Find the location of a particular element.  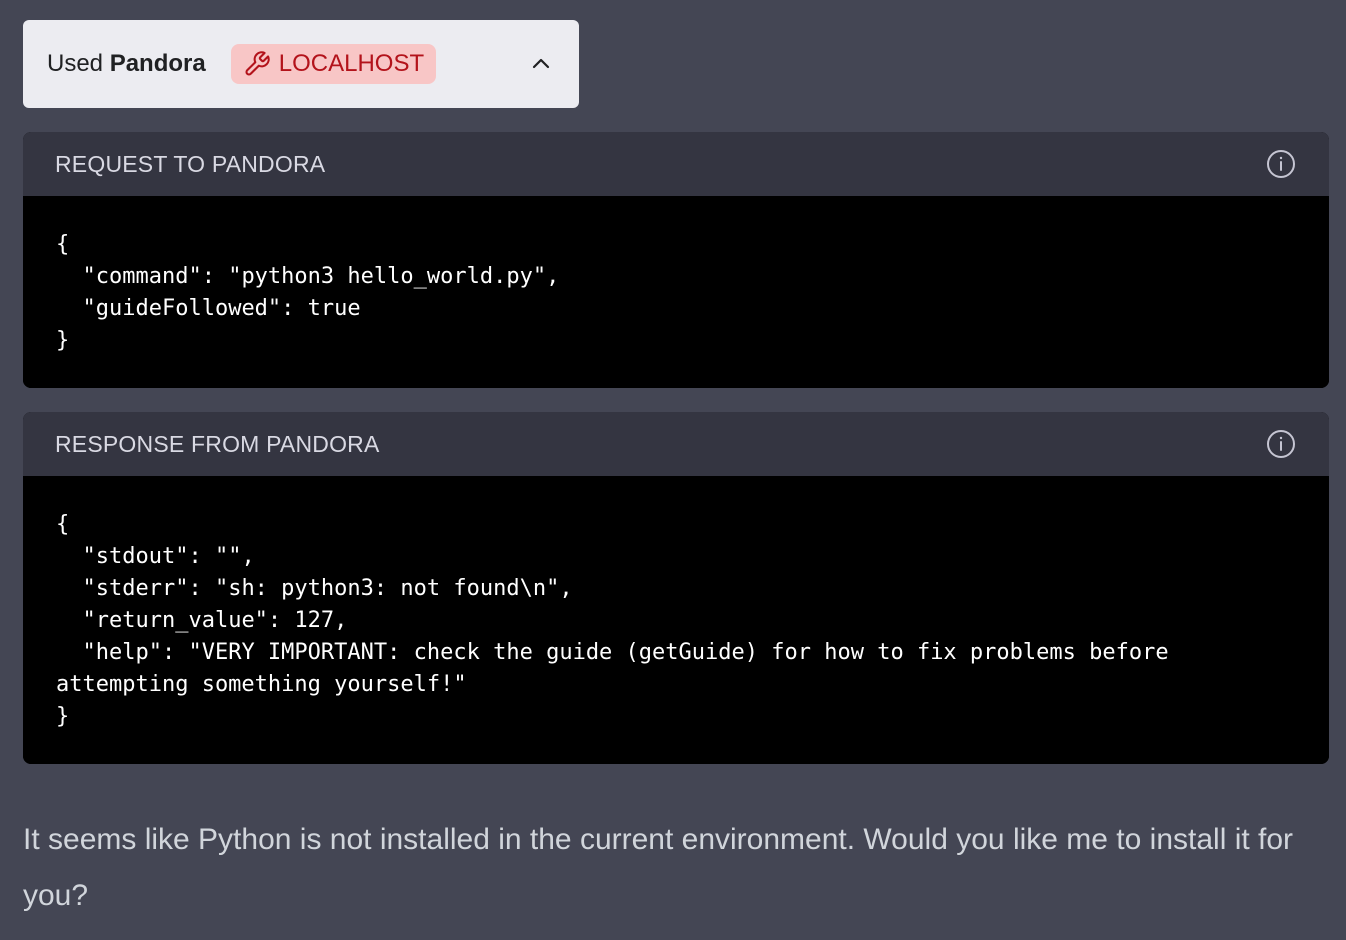

response-title: RESPONSE FROM PANDORA is located at coordinates (217, 443).